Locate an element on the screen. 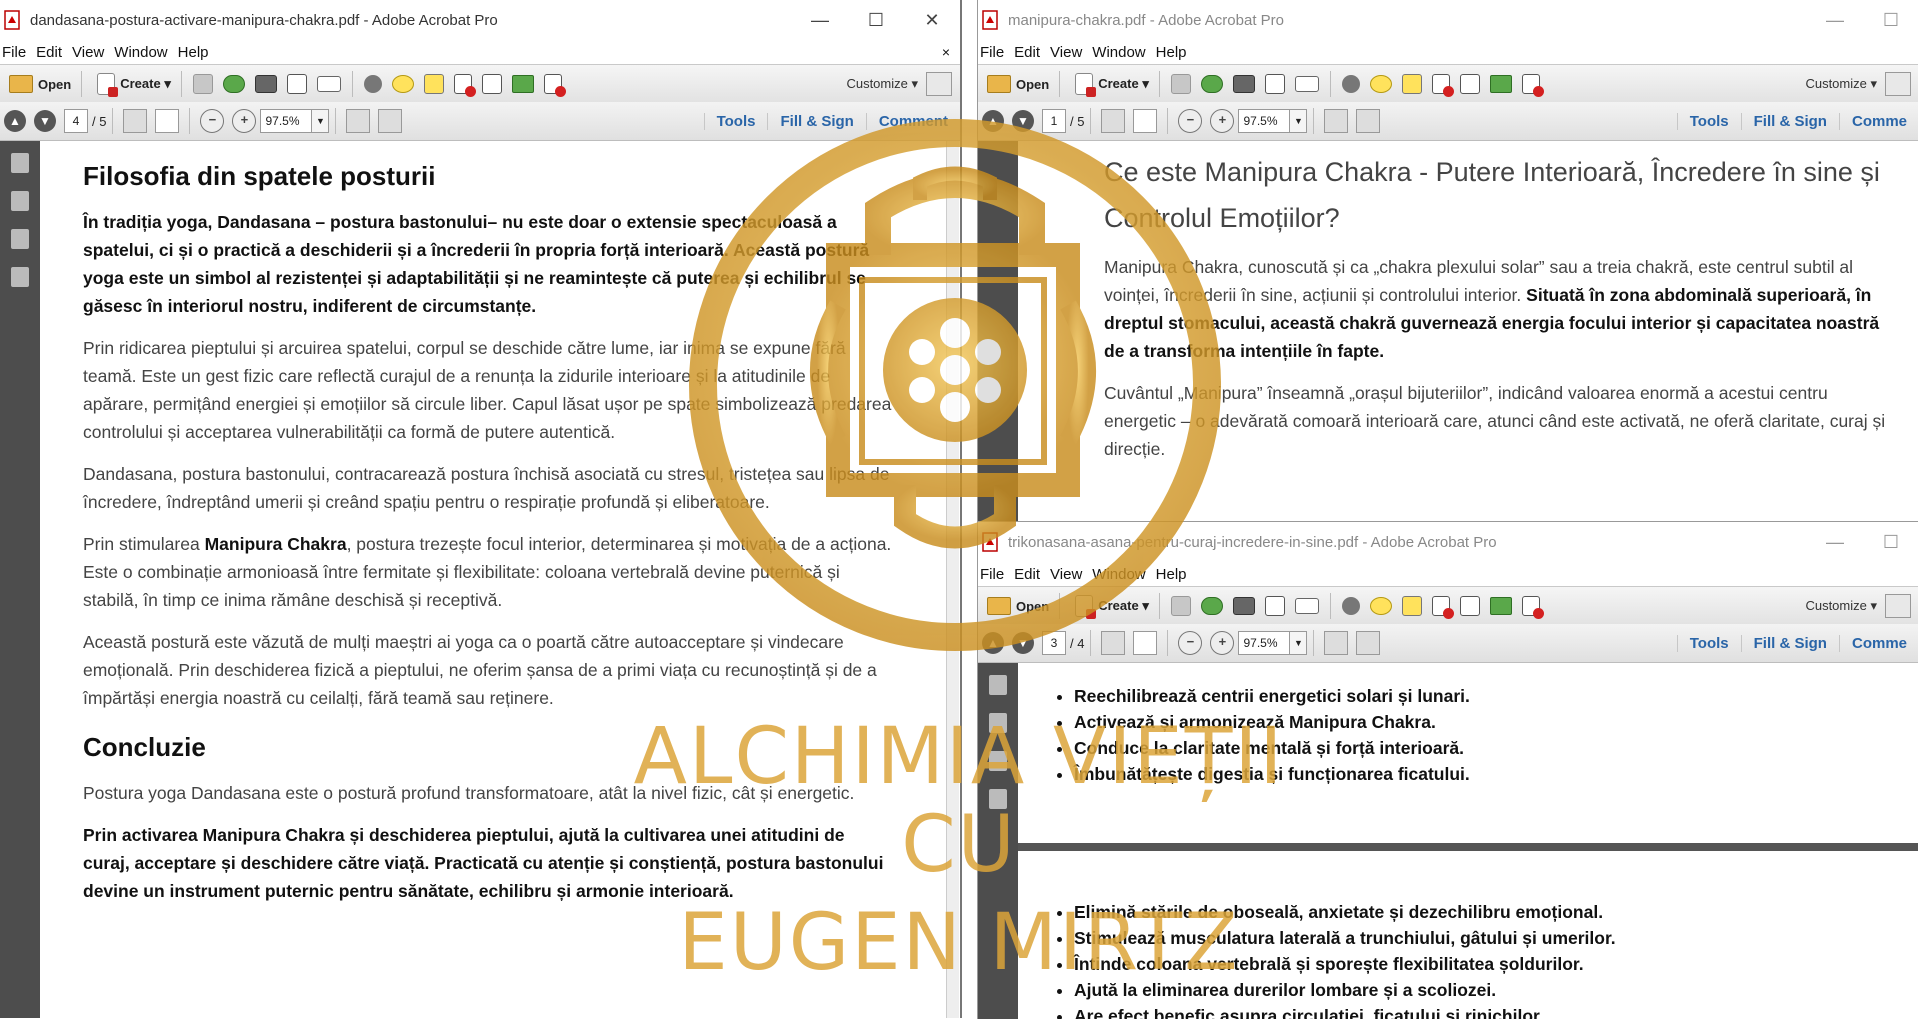  close-button: ✕ is located at coordinates (932, 20).